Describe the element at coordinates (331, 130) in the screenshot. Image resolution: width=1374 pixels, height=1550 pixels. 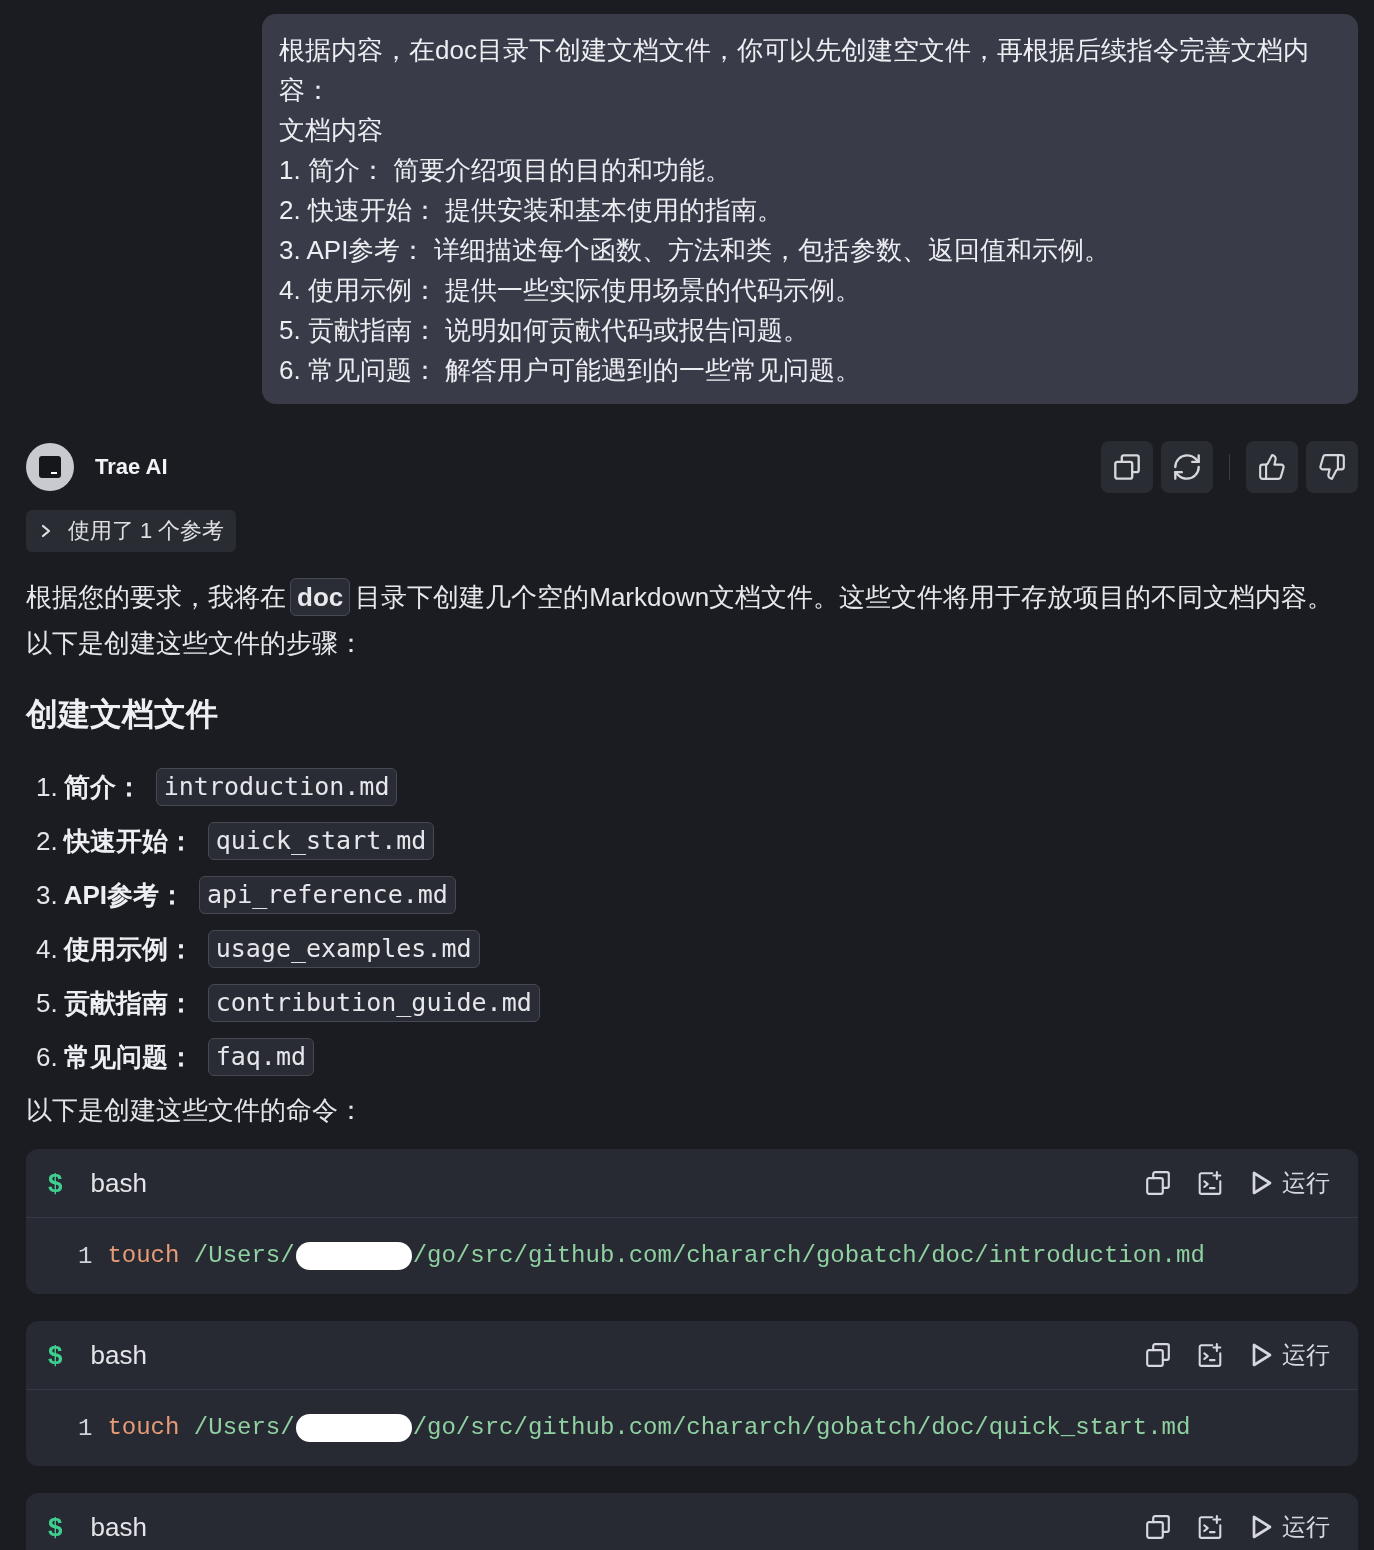
I see `message-text: 文档内容` at that location.